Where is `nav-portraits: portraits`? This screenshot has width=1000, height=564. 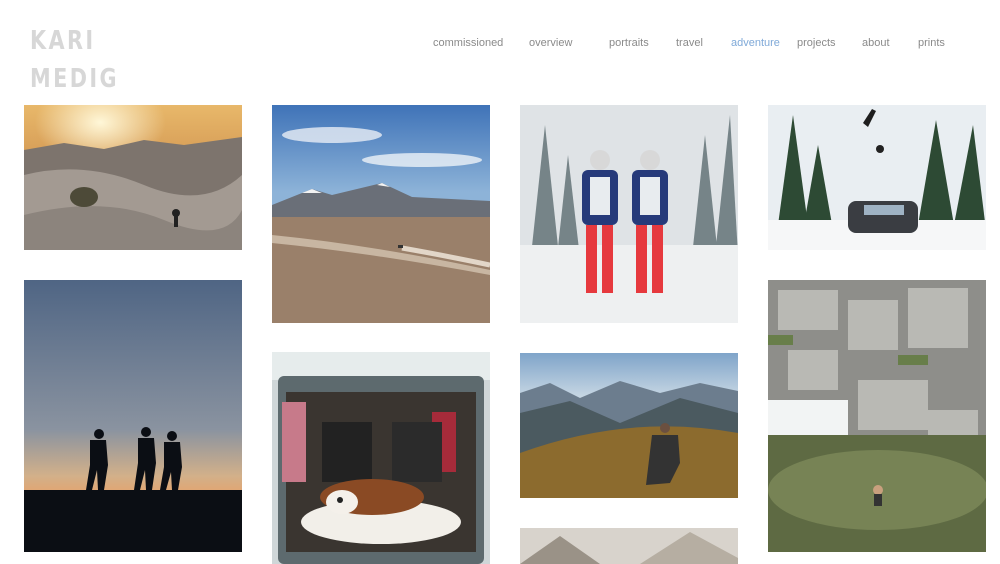 nav-portraits: portraits is located at coordinates (629, 43).